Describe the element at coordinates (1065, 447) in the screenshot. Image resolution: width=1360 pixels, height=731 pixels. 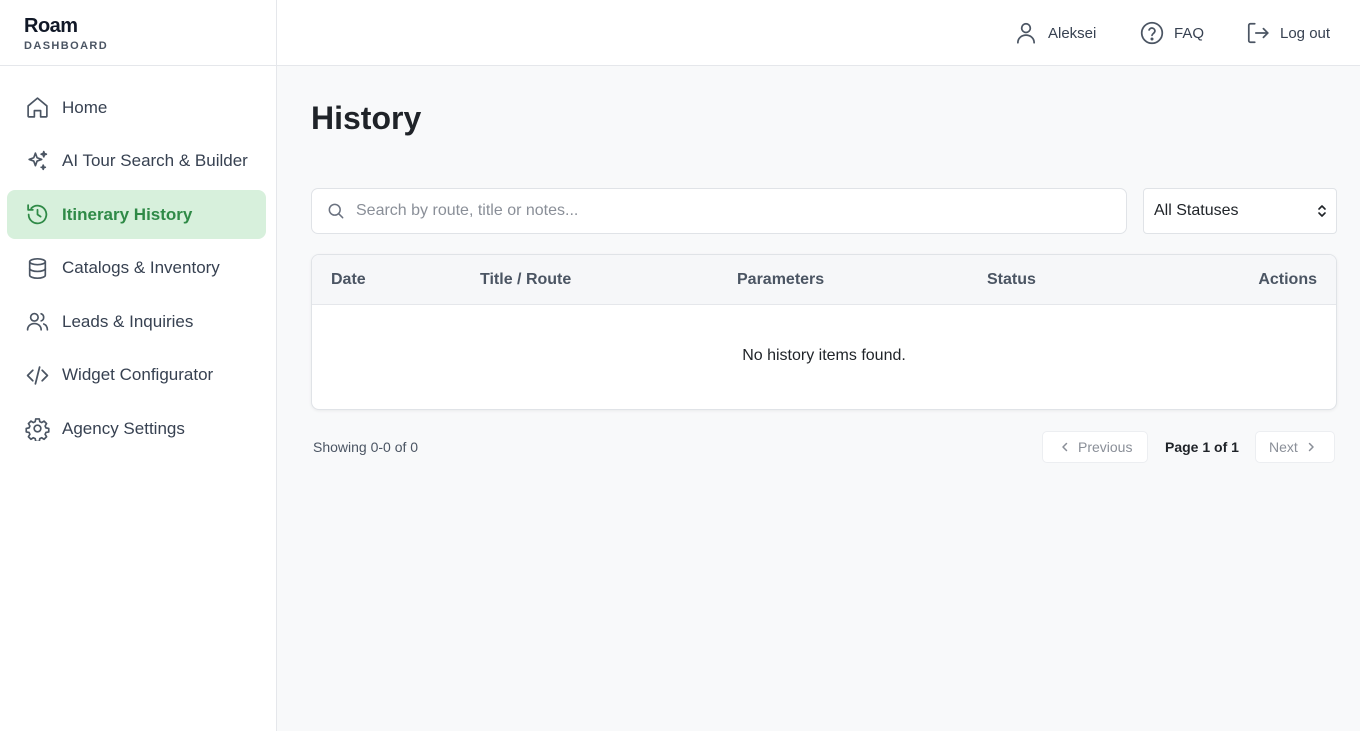
I see `chevron-left-icon` at that location.